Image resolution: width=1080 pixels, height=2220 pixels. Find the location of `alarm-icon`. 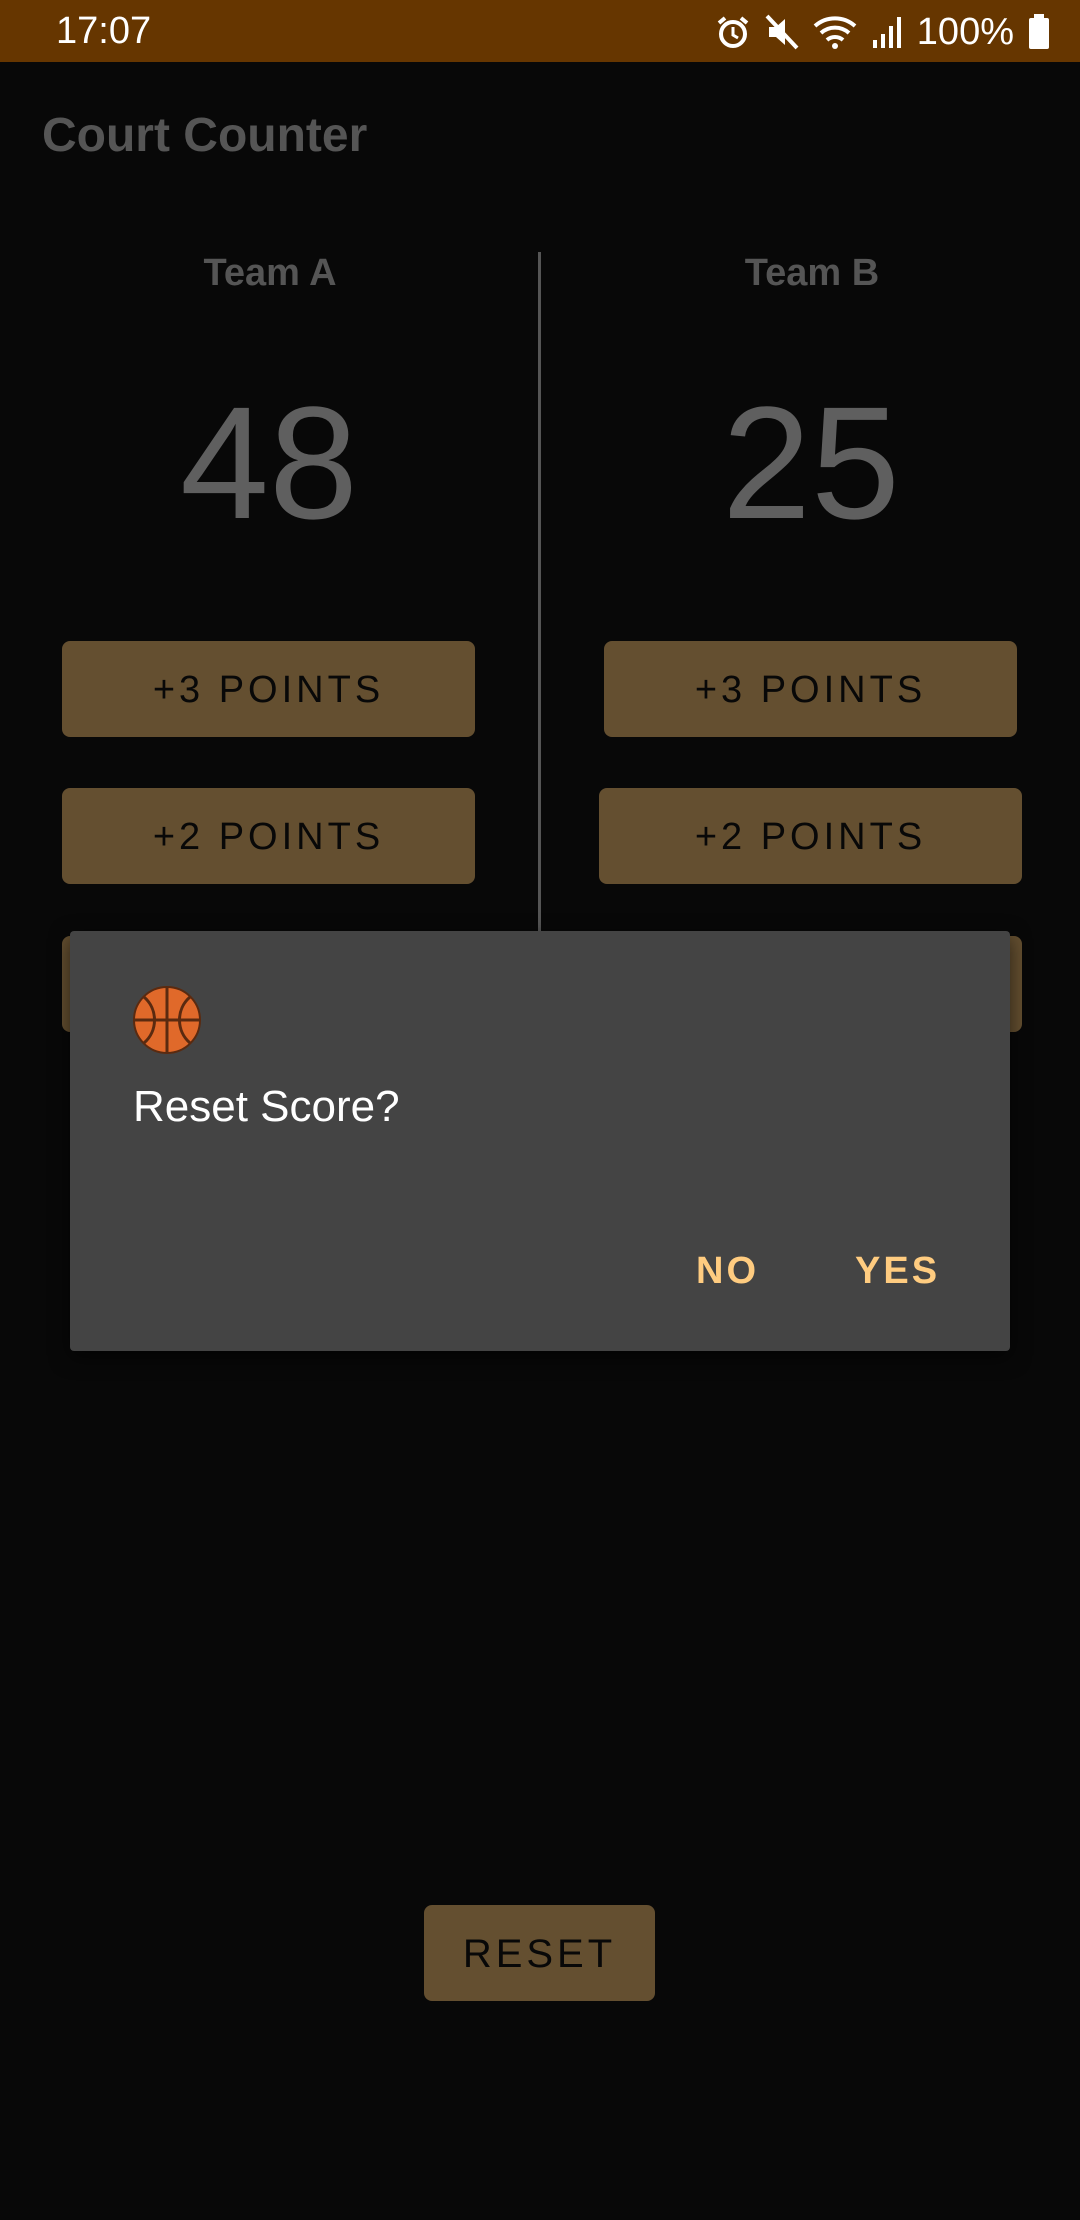

alarm-icon is located at coordinates (733, 32).